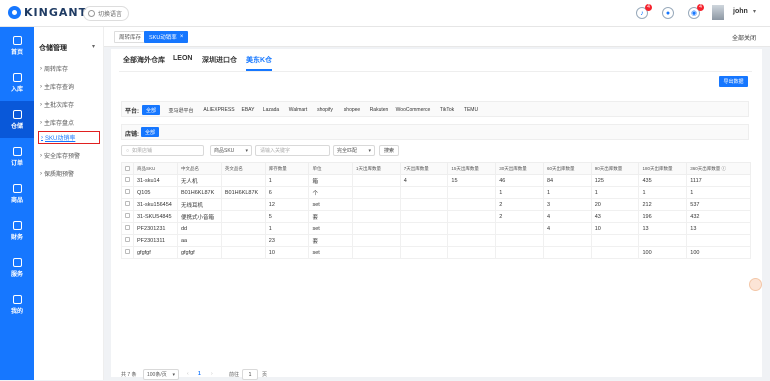 This screenshot has width=770, height=381. I want to click on user-name: john, so click(740, 11).